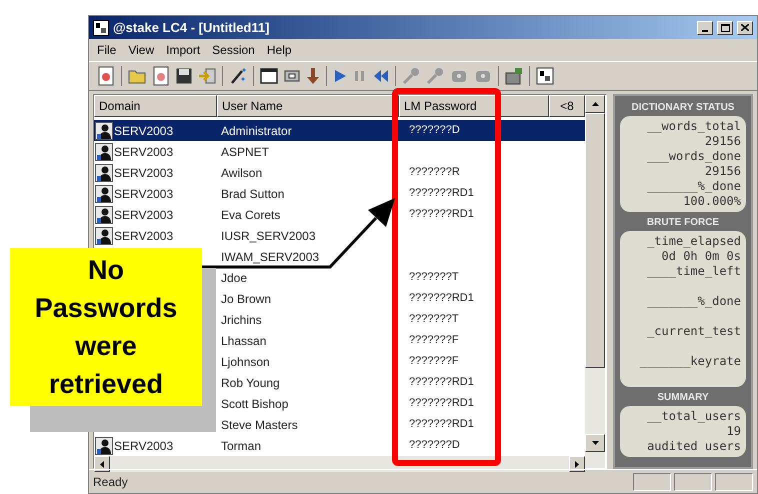  I want to click on readout-label: ___words_done, so click(694, 156).